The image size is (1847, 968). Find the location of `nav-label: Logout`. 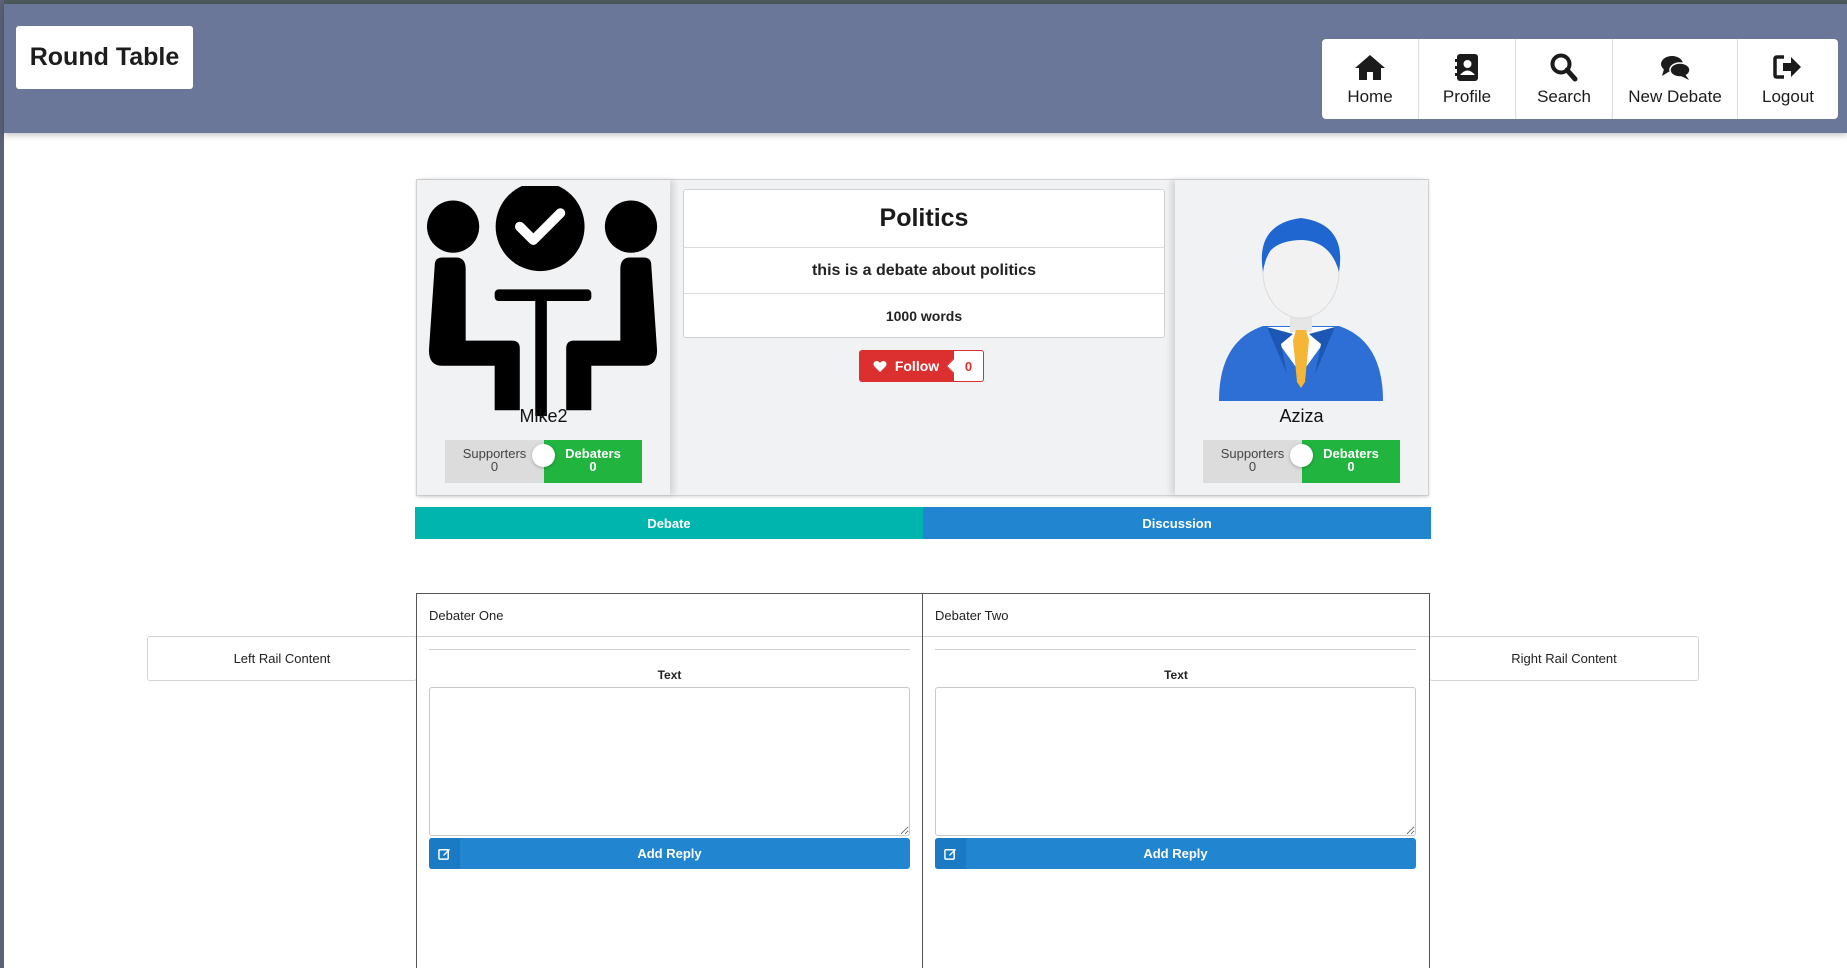

nav-label: Logout is located at coordinates (1788, 96).